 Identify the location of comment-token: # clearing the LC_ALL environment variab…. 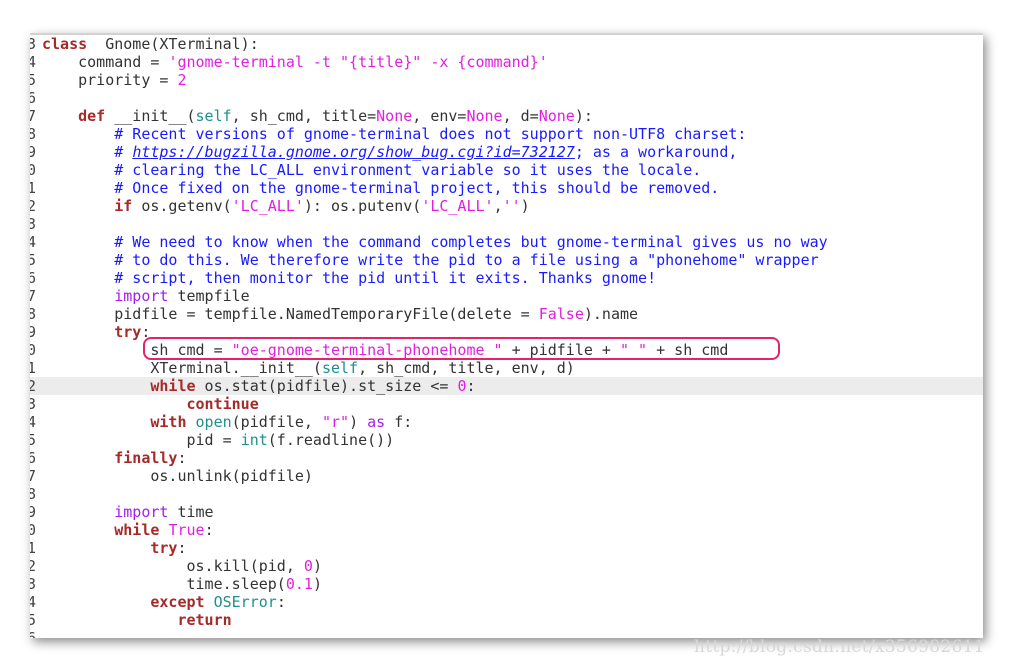
(408, 170).